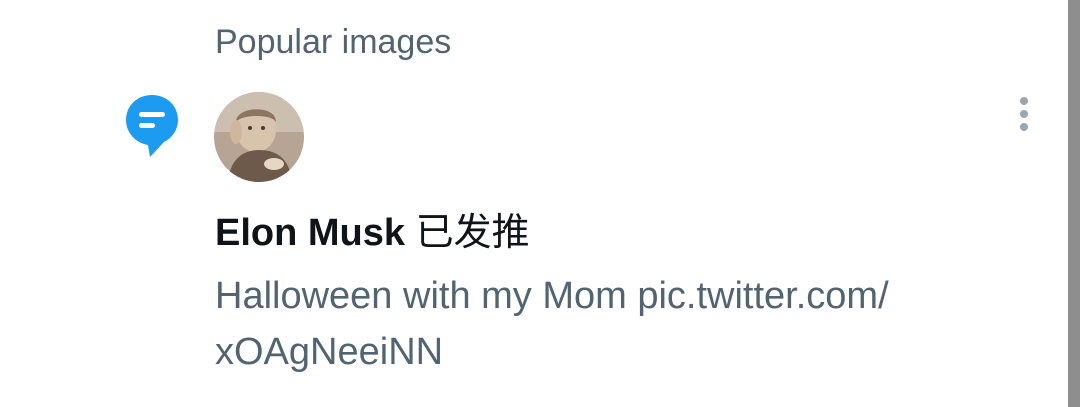 Image resolution: width=1080 pixels, height=407 pixels. I want to click on section-label: Popular images, so click(333, 42).